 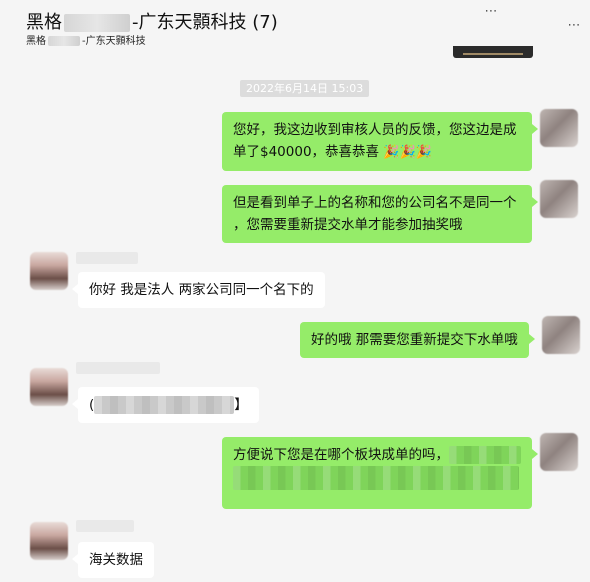 What do you see at coordinates (116, 560) in the screenshot?
I see `message-text: 海关数据` at bounding box center [116, 560].